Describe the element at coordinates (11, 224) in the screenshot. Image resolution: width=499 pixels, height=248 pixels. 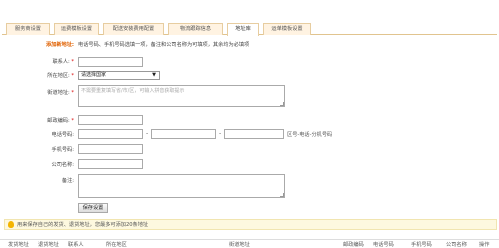
I see `lightbulb-icon` at that location.